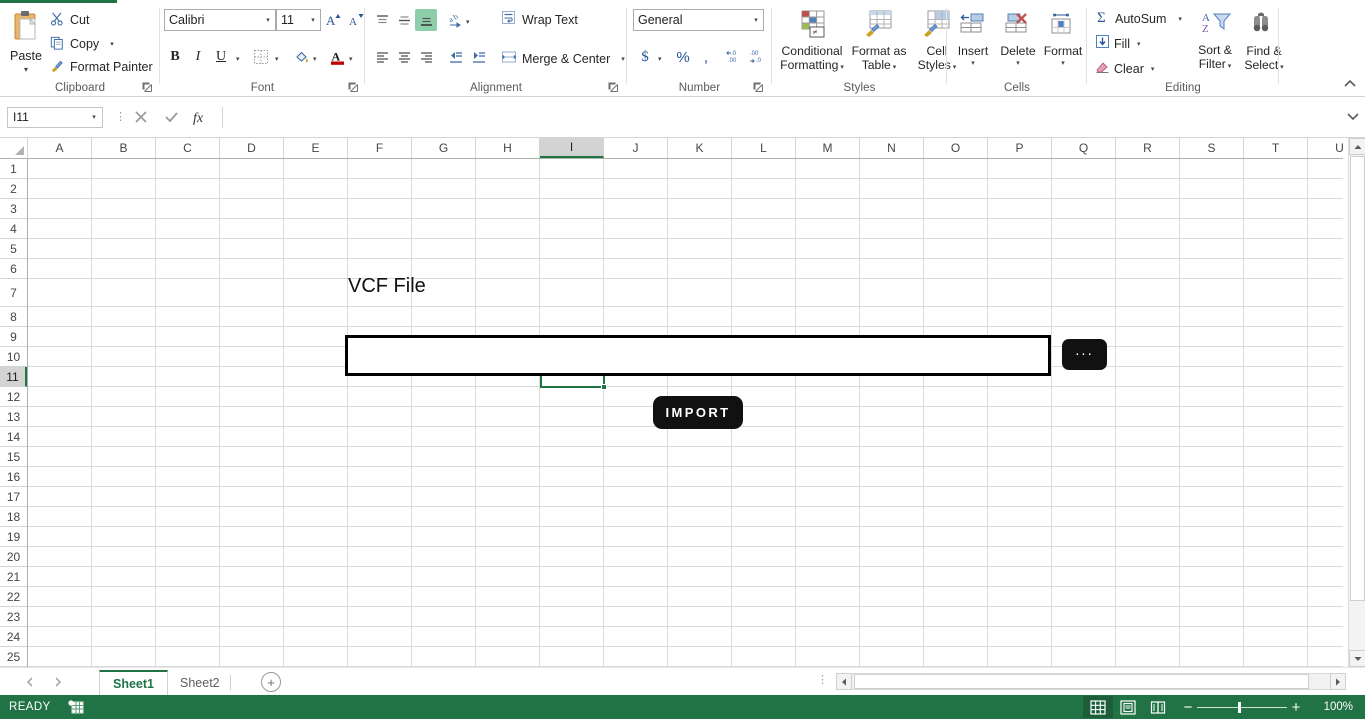 Image resolution: width=1365 pixels, height=719 pixels. Describe the element at coordinates (316, 148) in the screenshot. I see `column-header-E: E` at that location.